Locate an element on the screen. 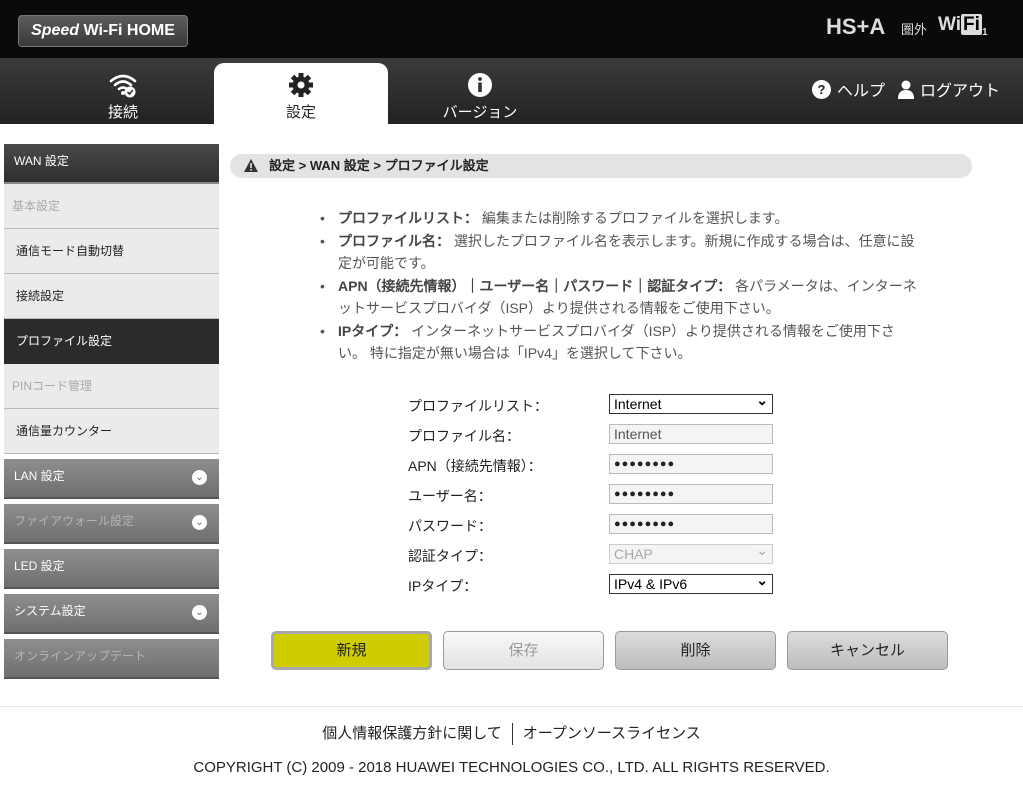 This screenshot has width=1023, height=785. form-row-auth-type: 認証タイプ： CHAP is located at coordinates (593, 556).